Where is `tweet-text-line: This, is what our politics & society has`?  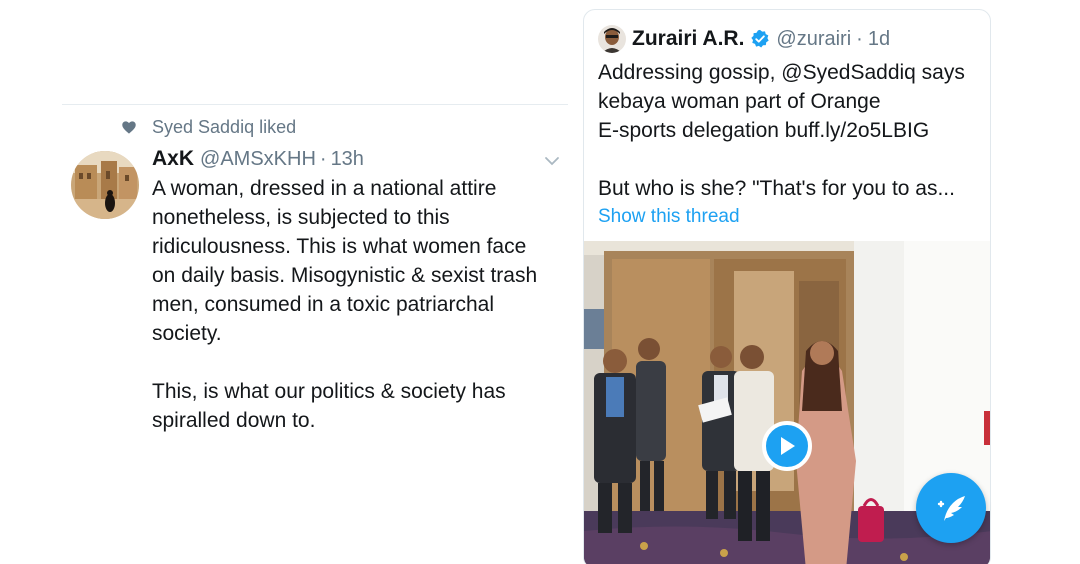 tweet-text-line: This, is what our politics & society has is located at coordinates (329, 391).